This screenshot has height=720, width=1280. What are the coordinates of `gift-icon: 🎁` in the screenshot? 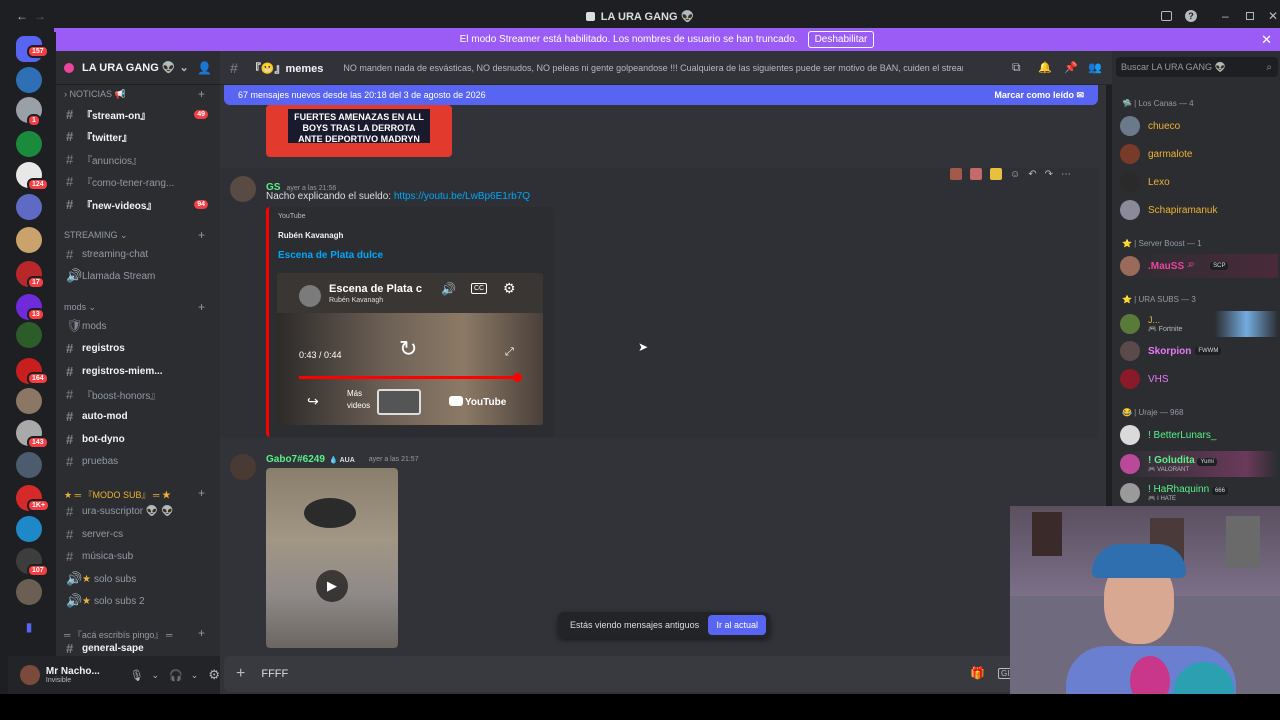 It's located at (977, 673).